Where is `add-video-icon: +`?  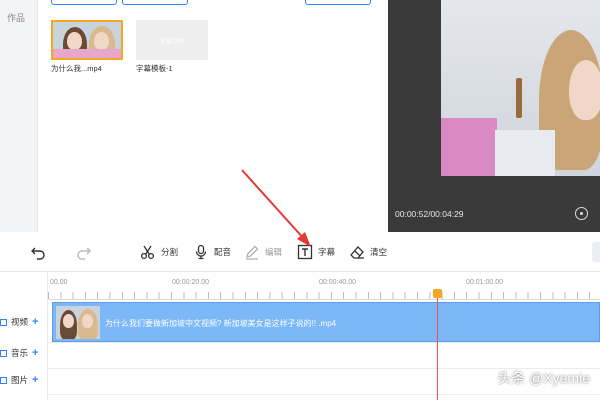
add-video-icon: + is located at coordinates (35, 322).